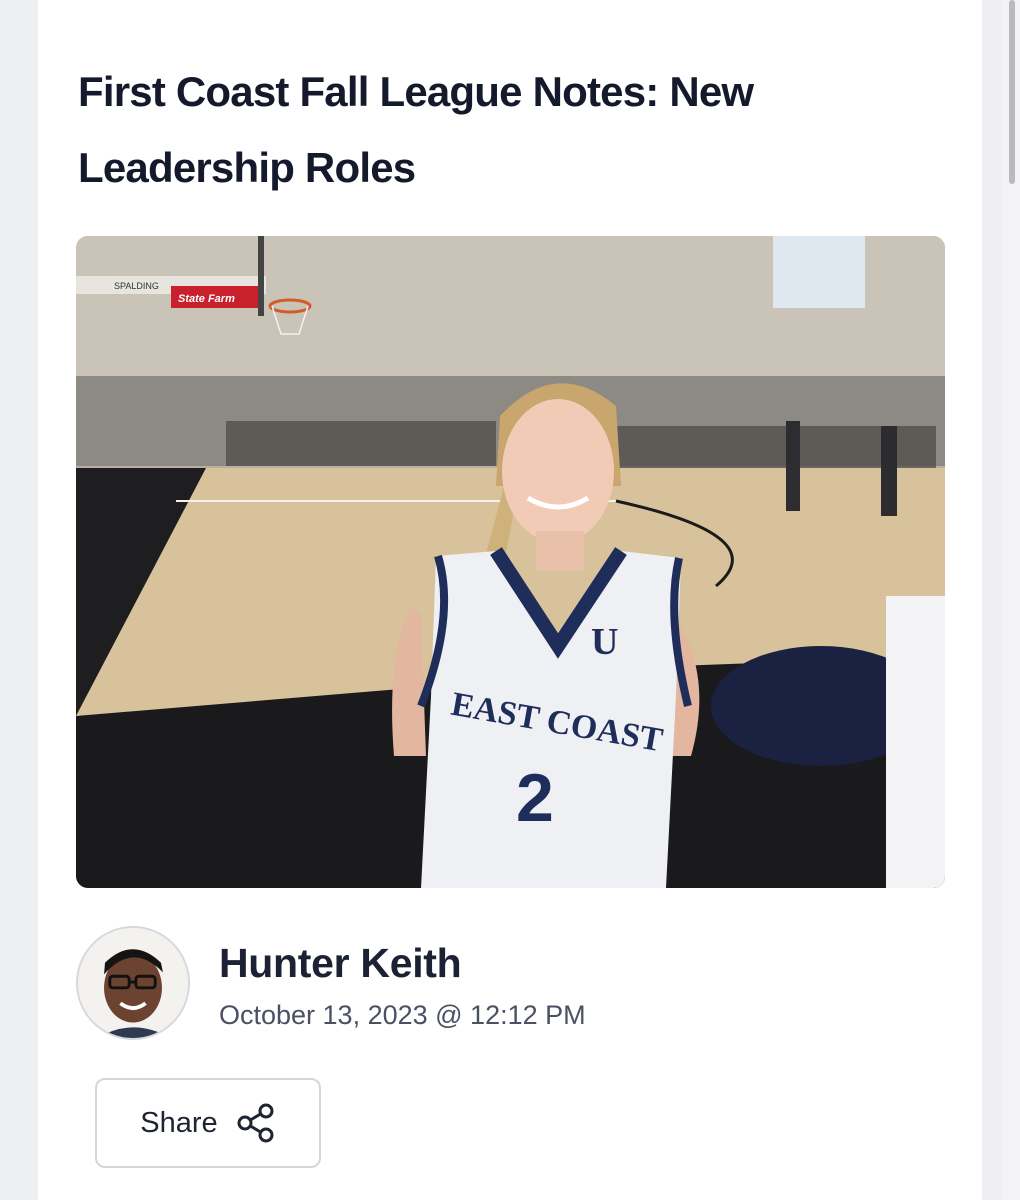 Image resolution: width=1020 pixels, height=1200 pixels. I want to click on publish-date: October 13, 2023 @ 12:12 PM, so click(402, 1015).